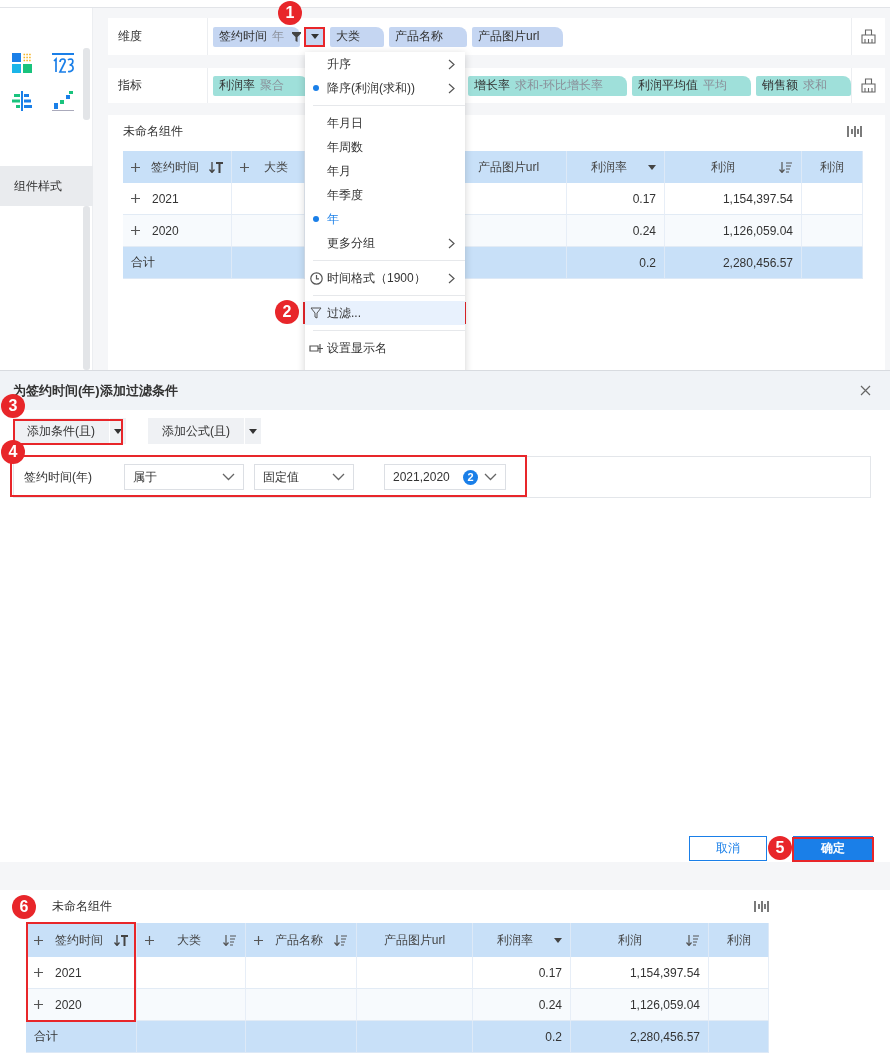 Image resolution: width=890 pixels, height=1059 pixels. Describe the element at coordinates (385, 88) in the screenshot. I see `menu-item: 降序(利润(求和))` at that location.